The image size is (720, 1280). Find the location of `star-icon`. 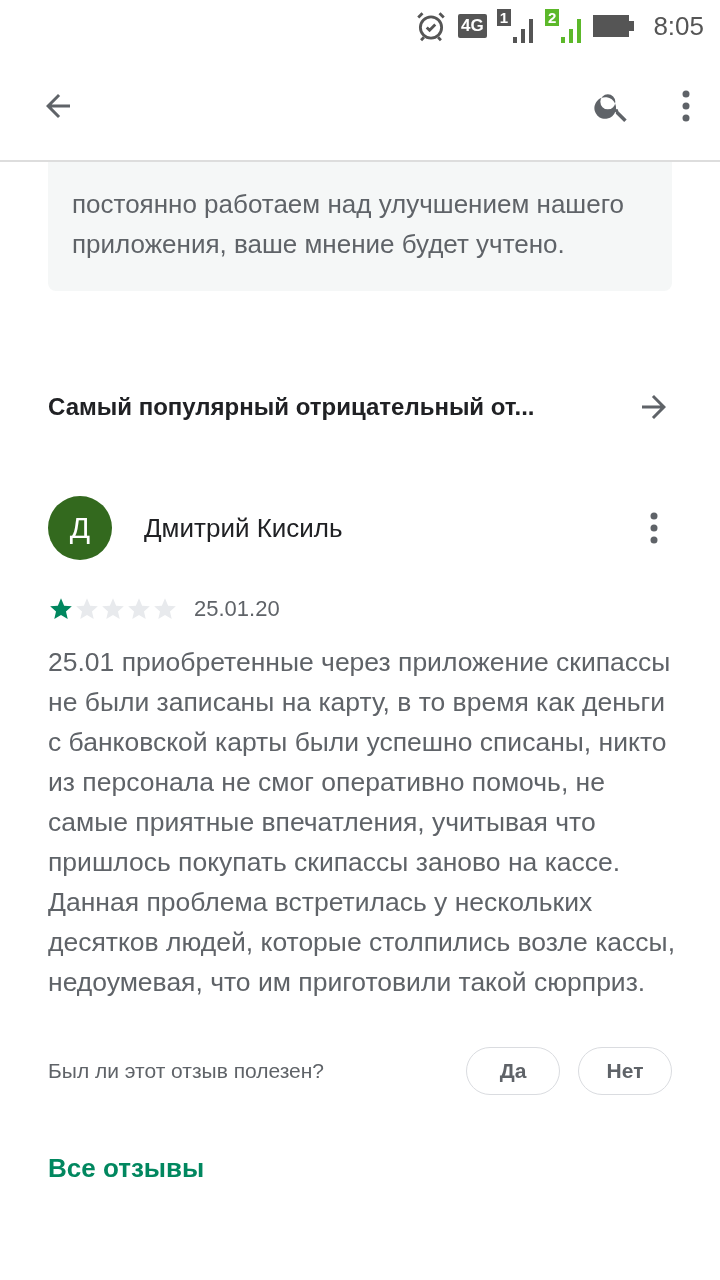

star-icon is located at coordinates (61, 609).